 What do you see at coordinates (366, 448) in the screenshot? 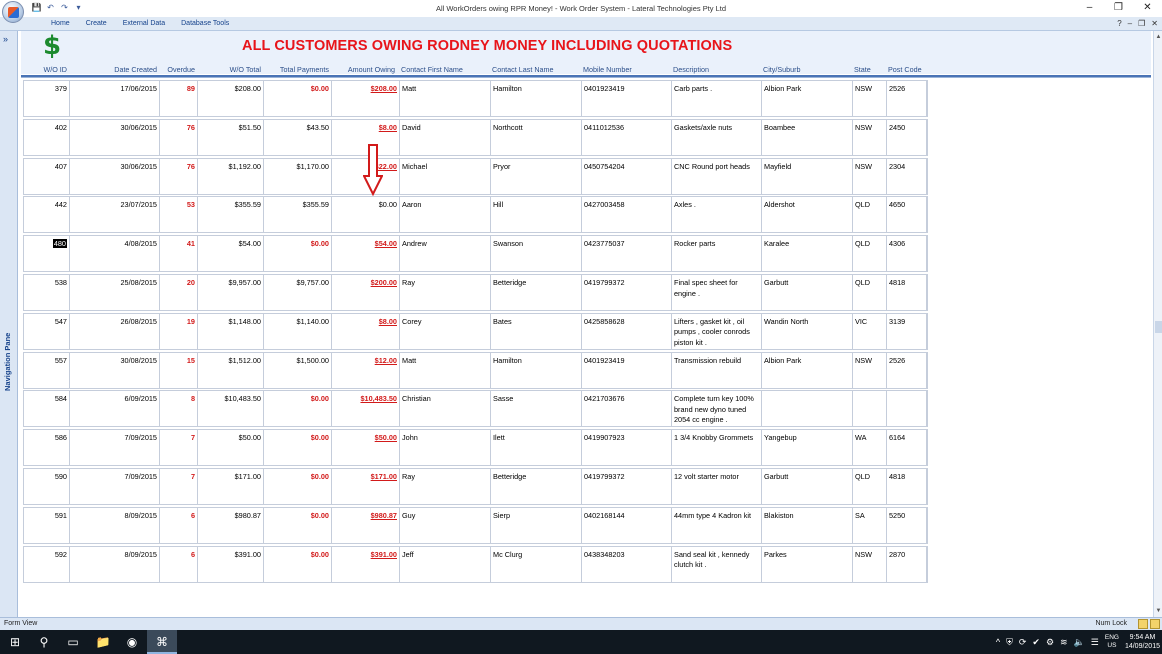
I see `cell-amount-owing: $50.00` at bounding box center [366, 448].